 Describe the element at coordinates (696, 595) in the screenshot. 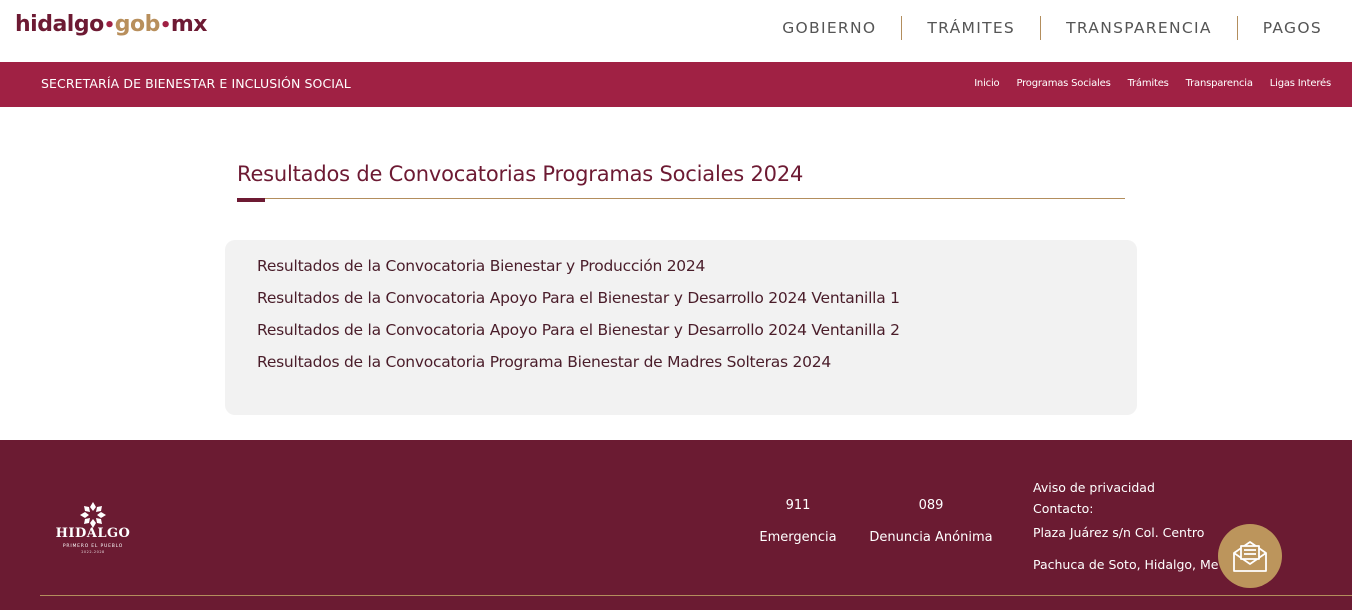

I see `footer-divider` at that location.